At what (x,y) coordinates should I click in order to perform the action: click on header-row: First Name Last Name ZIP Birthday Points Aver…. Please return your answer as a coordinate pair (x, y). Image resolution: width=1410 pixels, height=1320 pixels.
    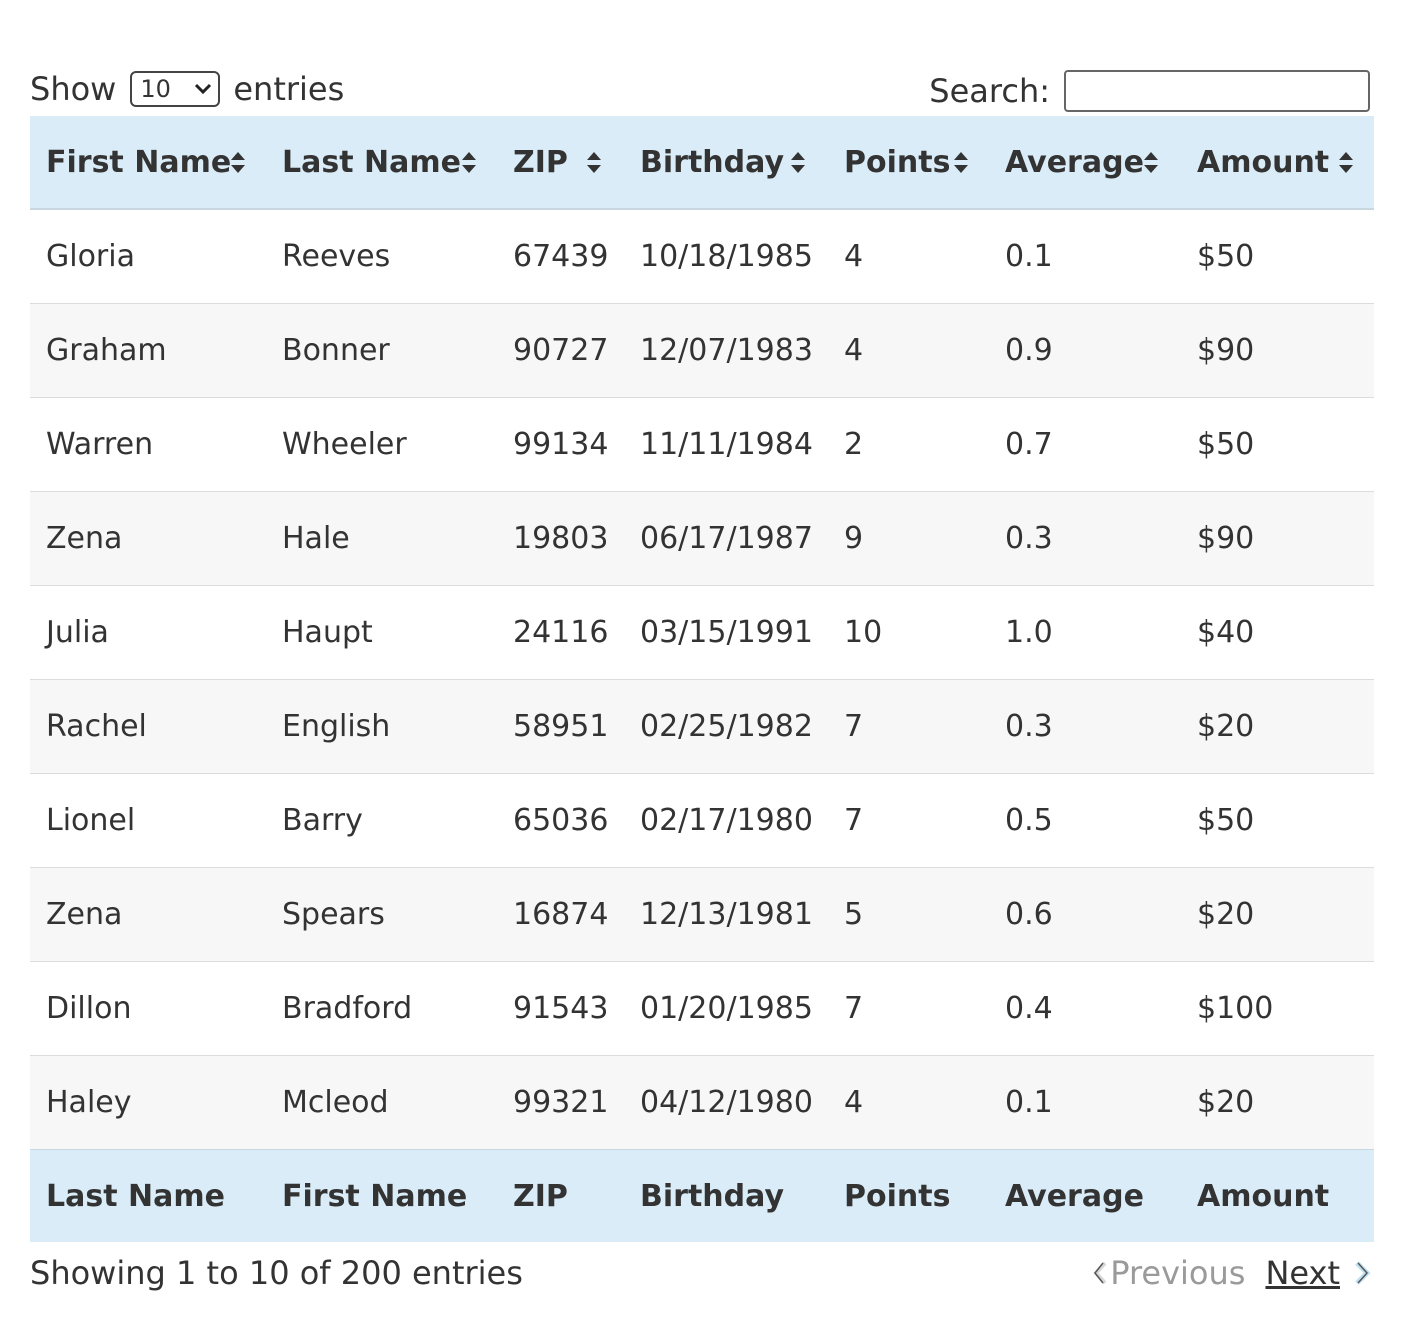
    Looking at the image, I should click on (702, 163).